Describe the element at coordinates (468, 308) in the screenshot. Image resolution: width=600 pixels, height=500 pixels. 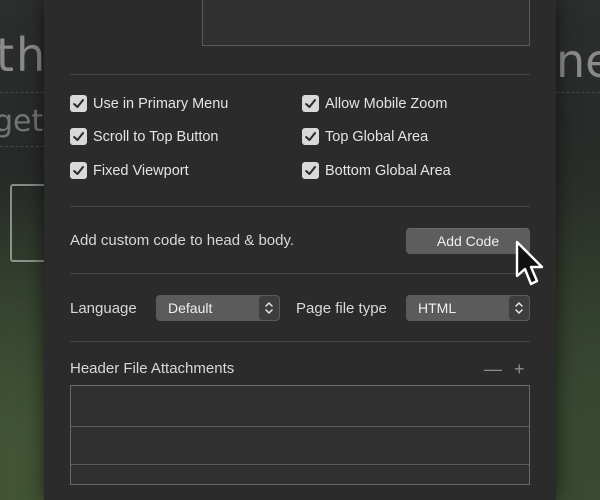
I see `page-file-type-select: HTML` at that location.